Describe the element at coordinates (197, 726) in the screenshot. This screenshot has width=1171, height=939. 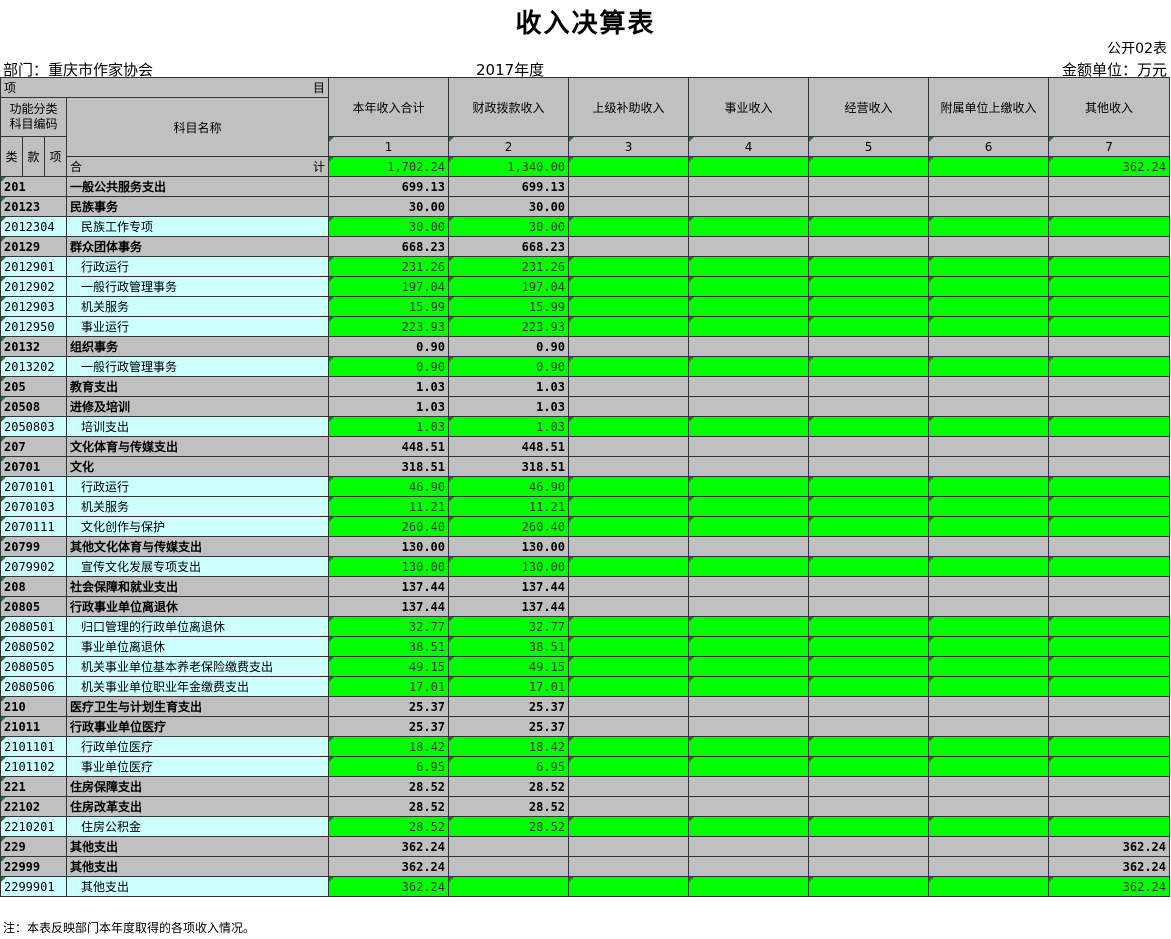
I see `subject-name: 行政事业单位医疗` at that location.